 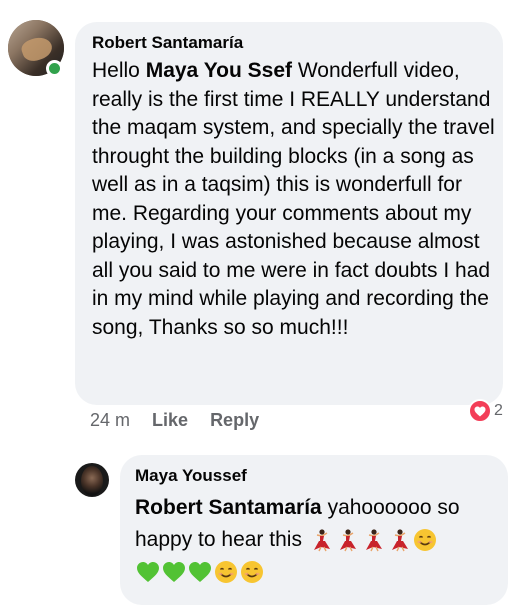 I want to click on comment-actions: 24 m Like Reply, so click(x=174, y=420).